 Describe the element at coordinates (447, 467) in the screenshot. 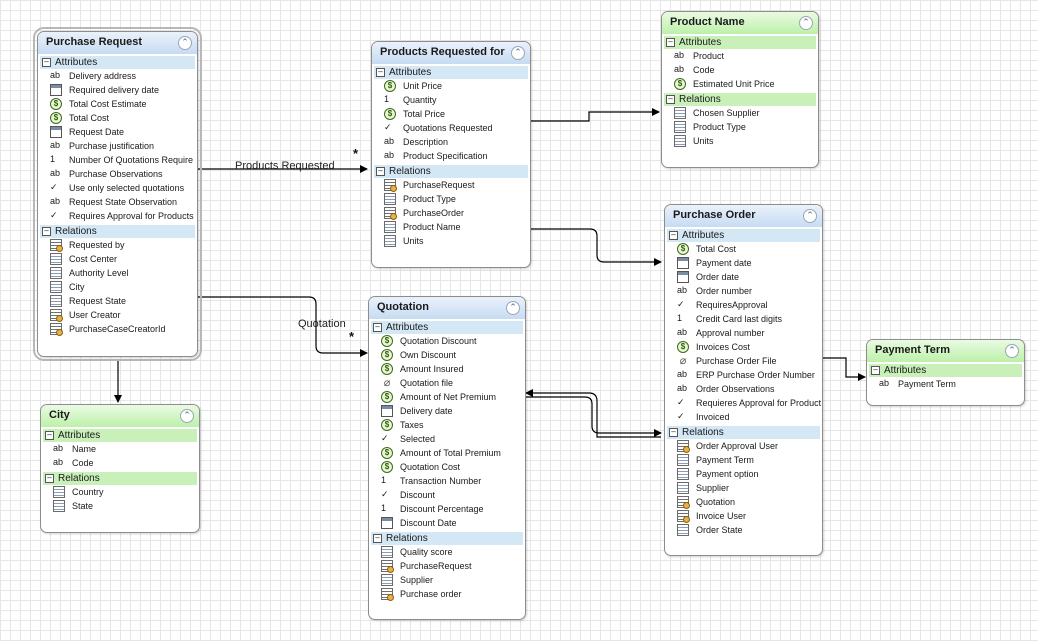

I see `attribute-row: $ Quotation Cost` at that location.